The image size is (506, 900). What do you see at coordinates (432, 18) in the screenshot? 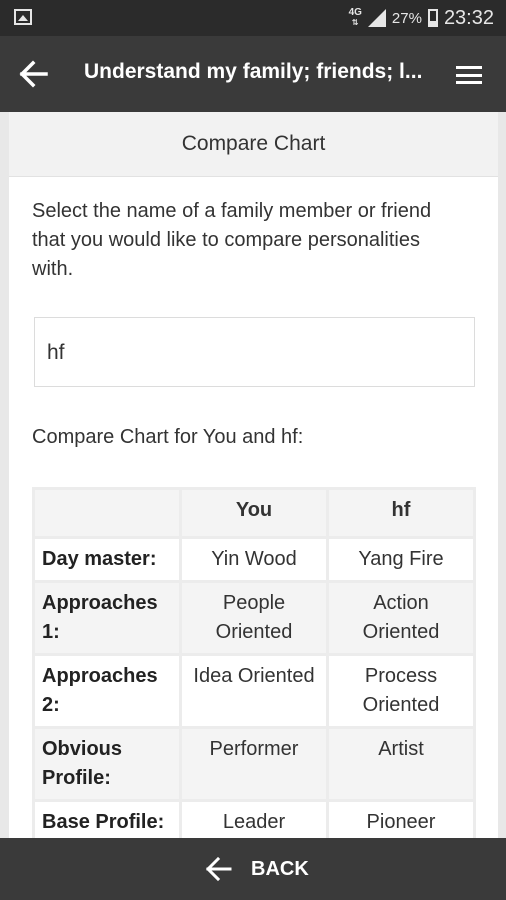
I see `battery-icon` at bounding box center [432, 18].